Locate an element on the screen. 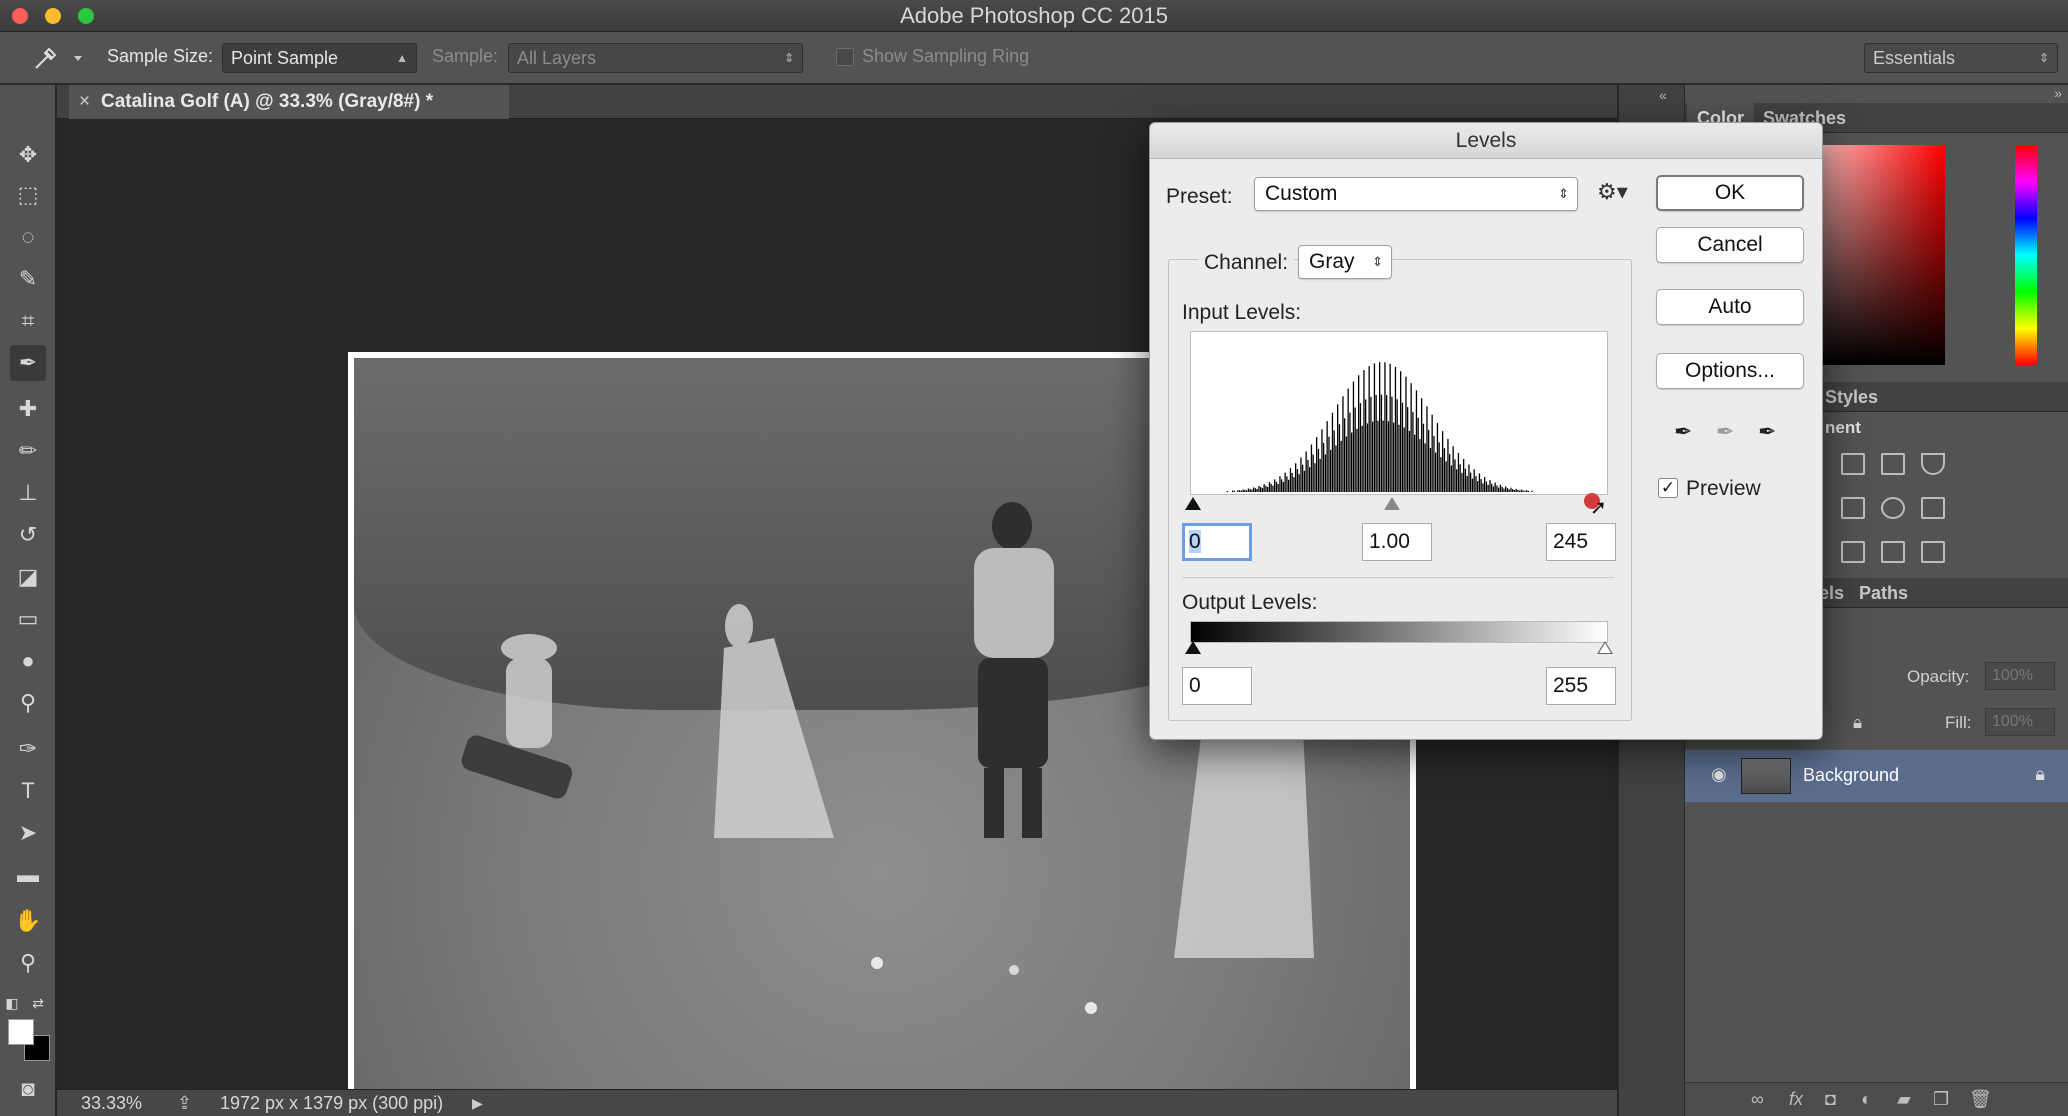 The height and width of the screenshot is (1116, 2068). levels-dialog-title: Levels is located at coordinates (1486, 141).